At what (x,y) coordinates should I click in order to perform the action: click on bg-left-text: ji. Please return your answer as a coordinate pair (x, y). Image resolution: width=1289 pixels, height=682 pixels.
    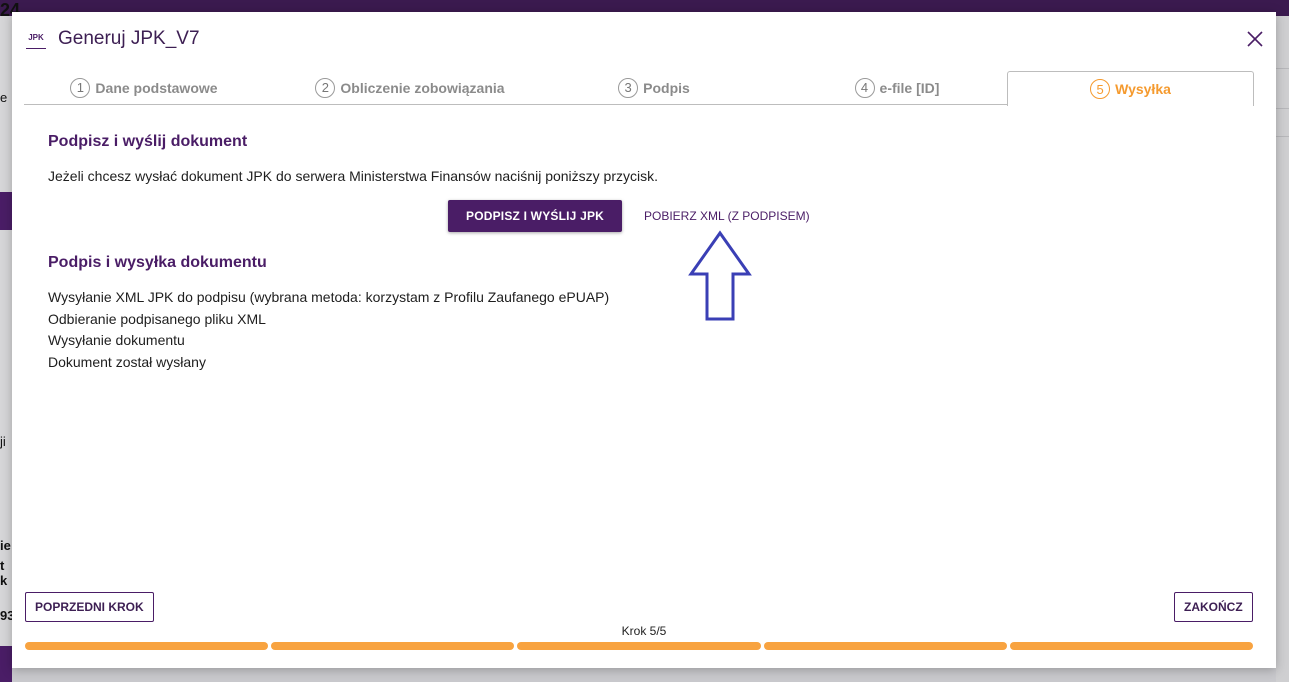
    Looking at the image, I should click on (3, 441).